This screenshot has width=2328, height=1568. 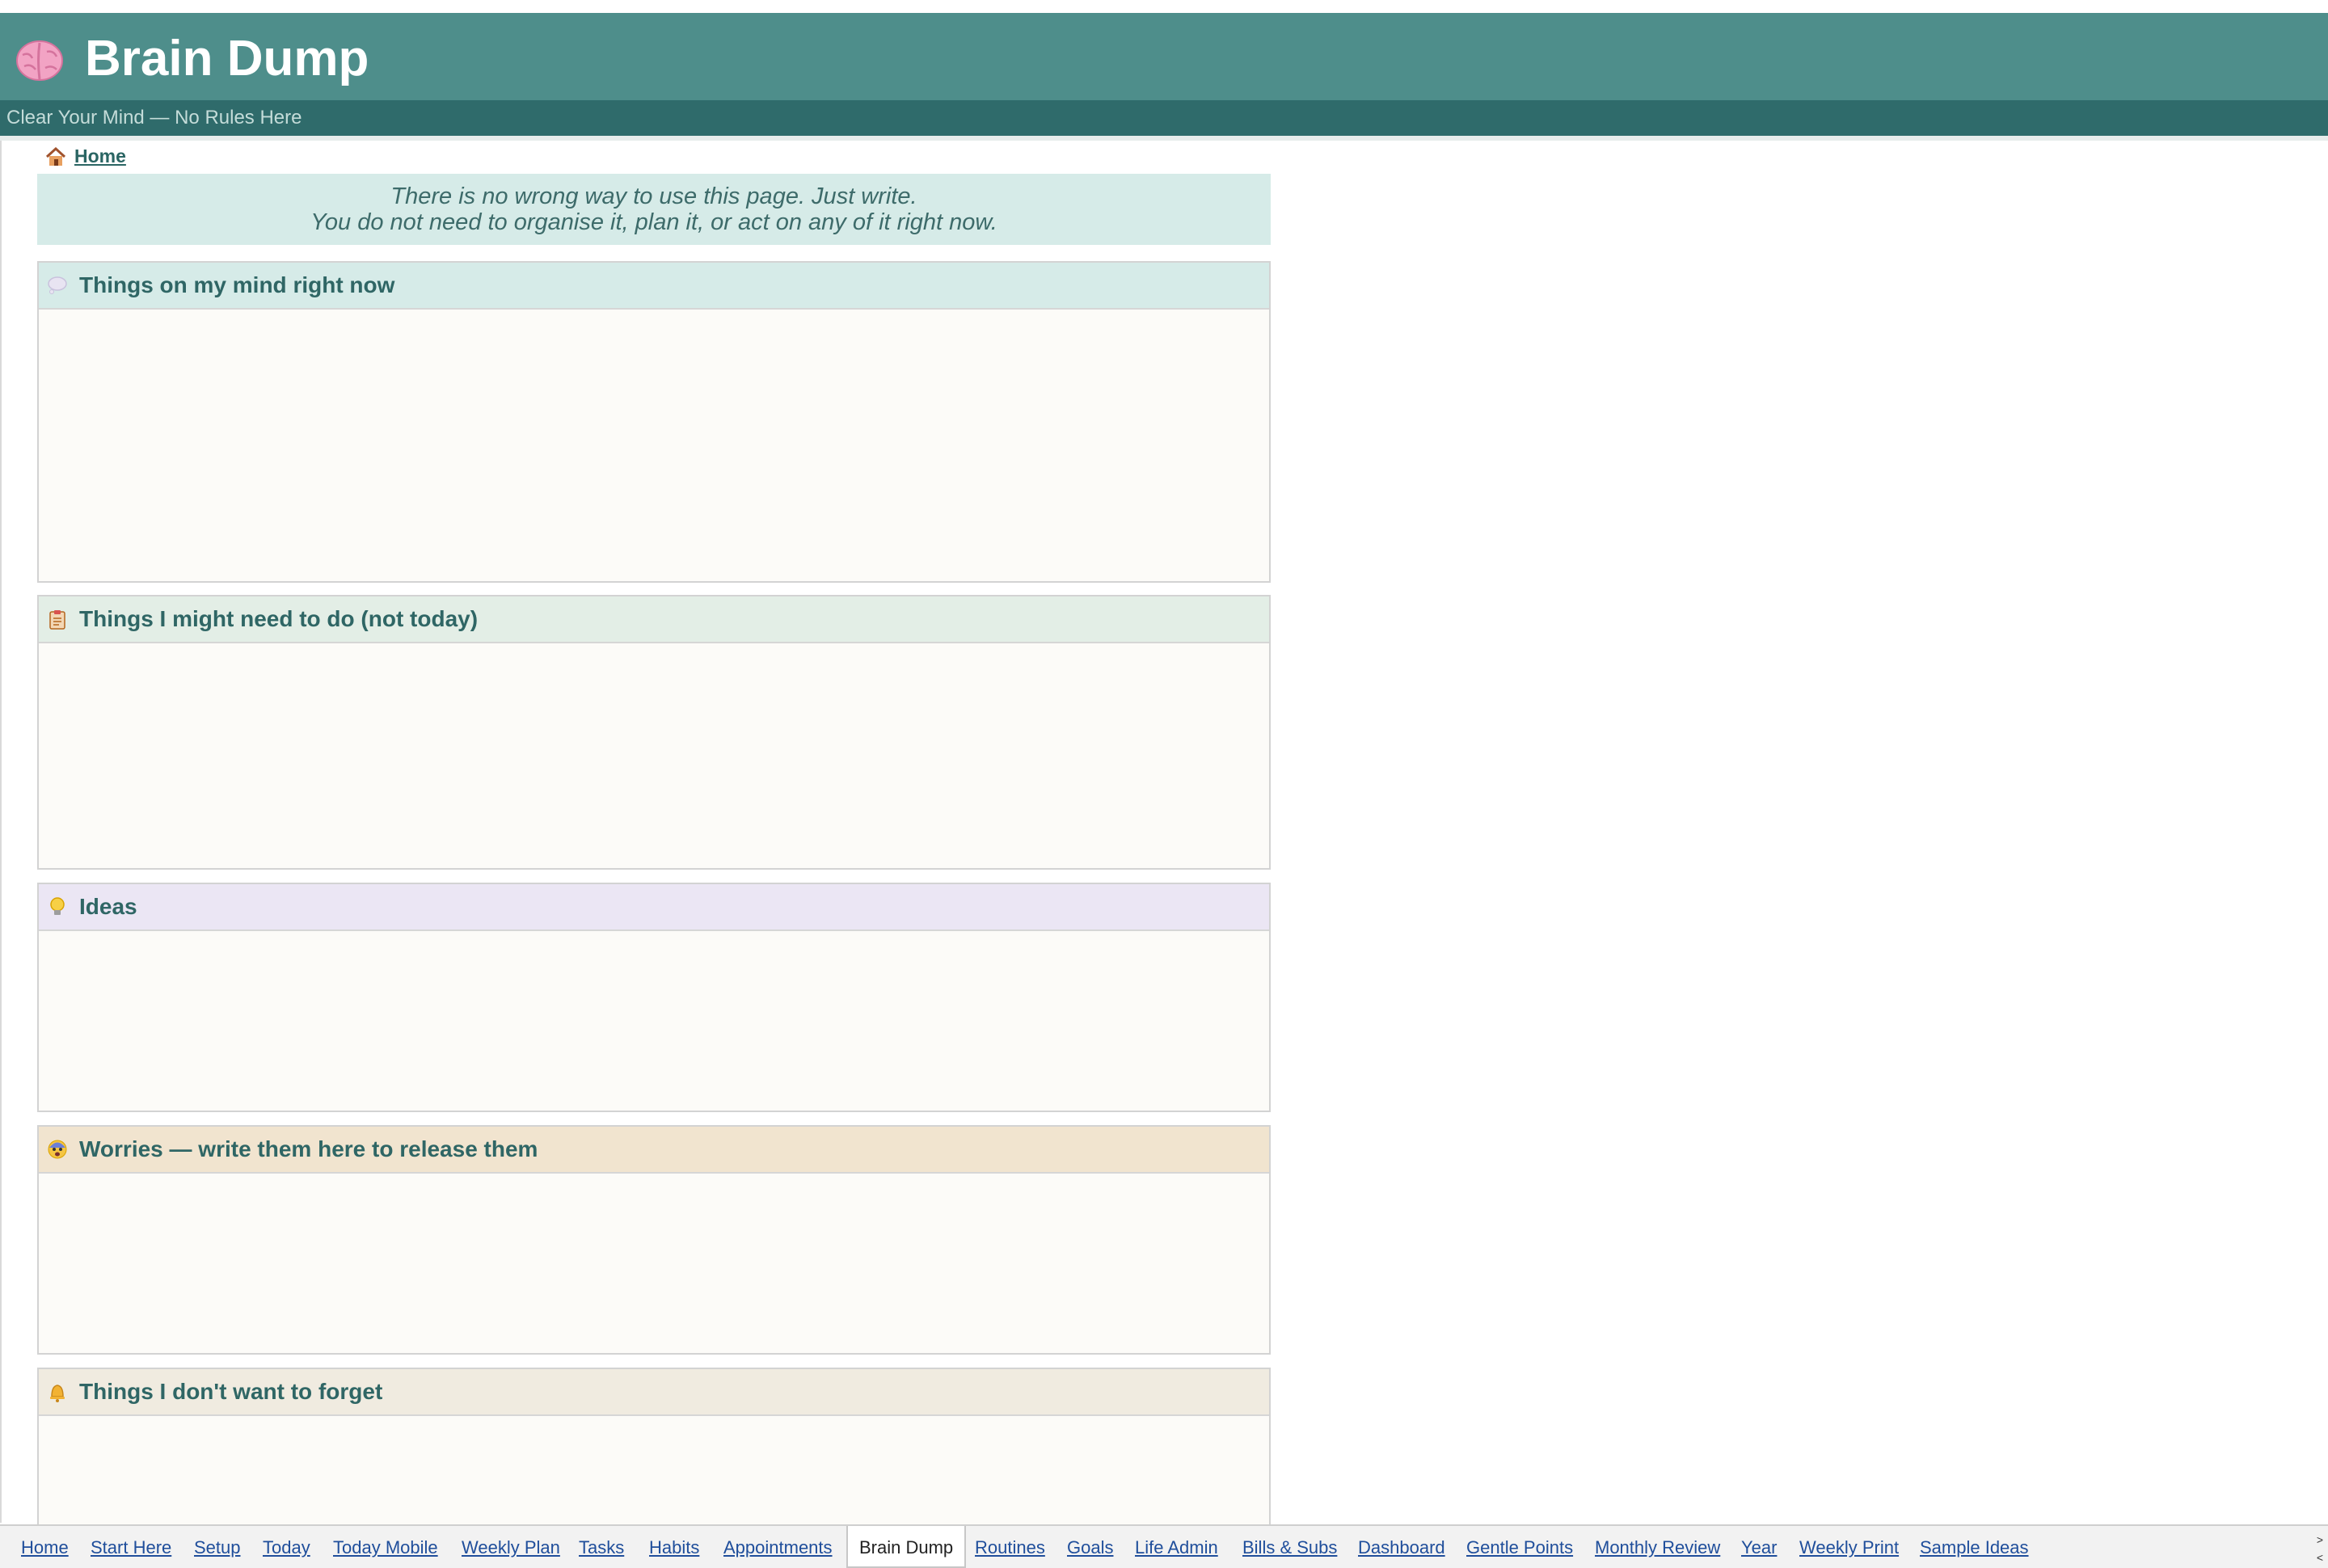 I want to click on tab-habits: Habits, so click(x=674, y=1548).